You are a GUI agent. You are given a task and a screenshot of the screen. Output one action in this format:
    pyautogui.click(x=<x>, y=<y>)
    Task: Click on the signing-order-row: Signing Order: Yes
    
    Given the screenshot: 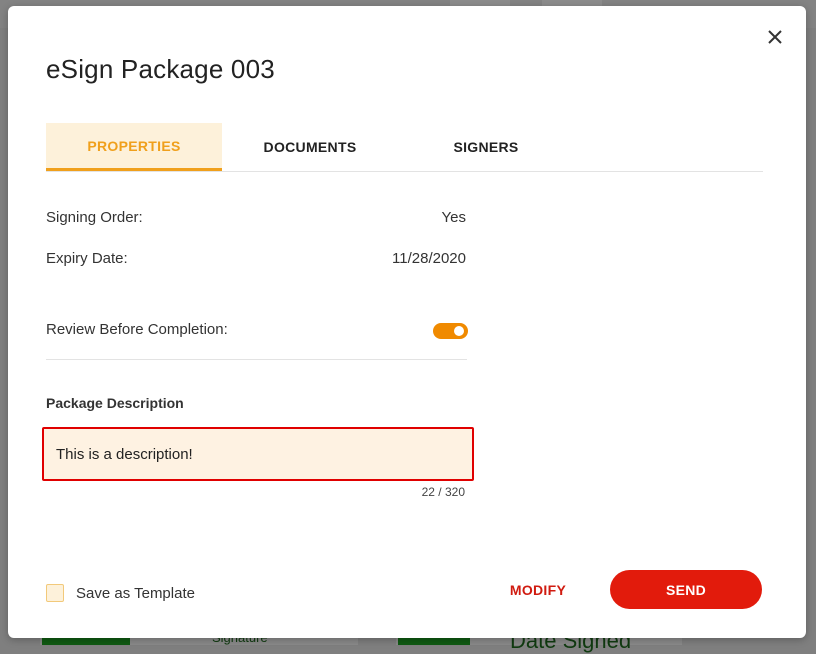 What is the action you would take?
    pyautogui.click(x=256, y=217)
    